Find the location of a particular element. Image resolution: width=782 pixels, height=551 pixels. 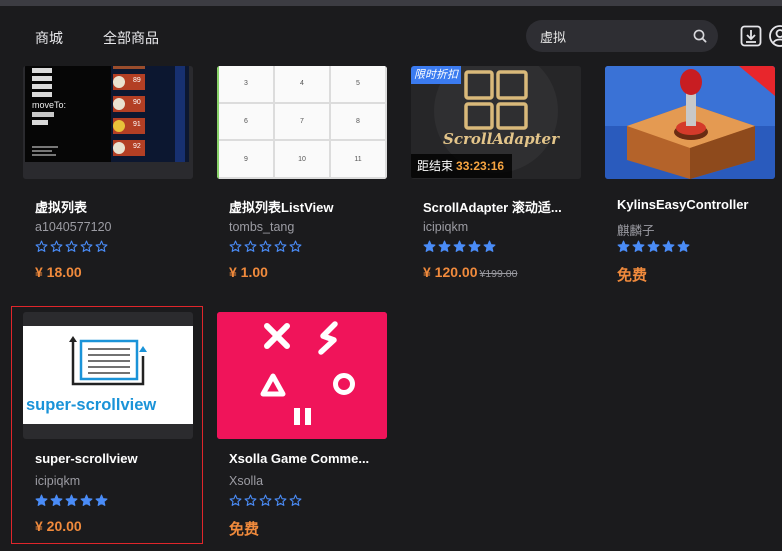

countdown-bar: 距结束 33:23:16 is located at coordinates (462, 166).